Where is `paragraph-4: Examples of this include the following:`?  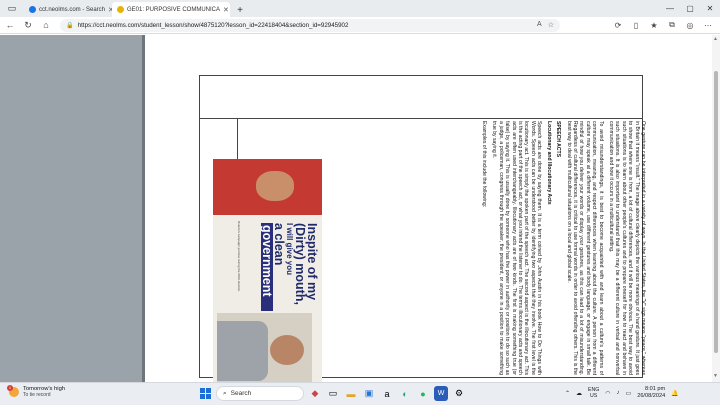 paragraph-4: Examples of this include the following: is located at coordinates (484, 164).